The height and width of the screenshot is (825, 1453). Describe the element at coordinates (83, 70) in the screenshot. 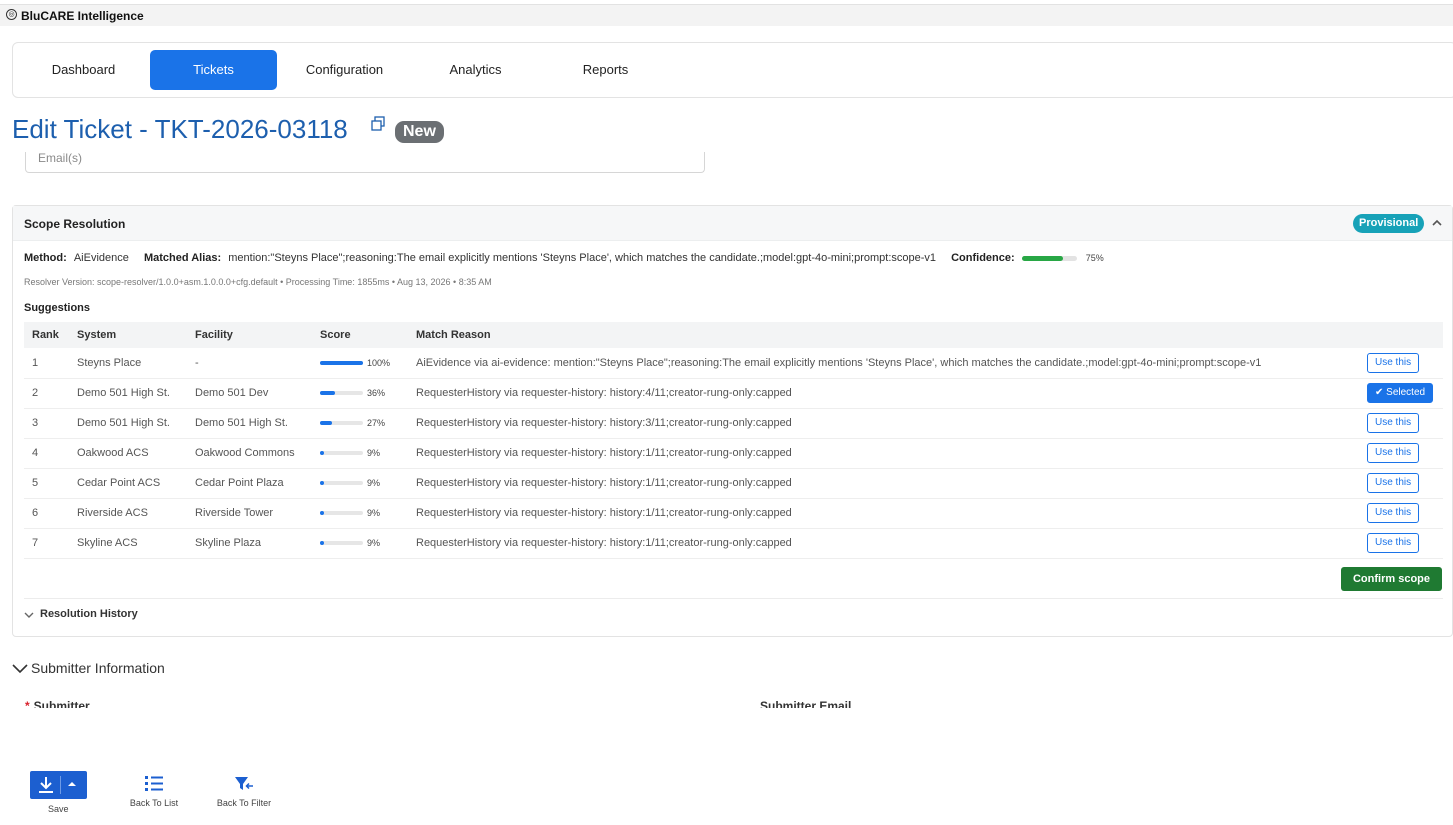

I see `tab-dashboard: Dashboard` at that location.